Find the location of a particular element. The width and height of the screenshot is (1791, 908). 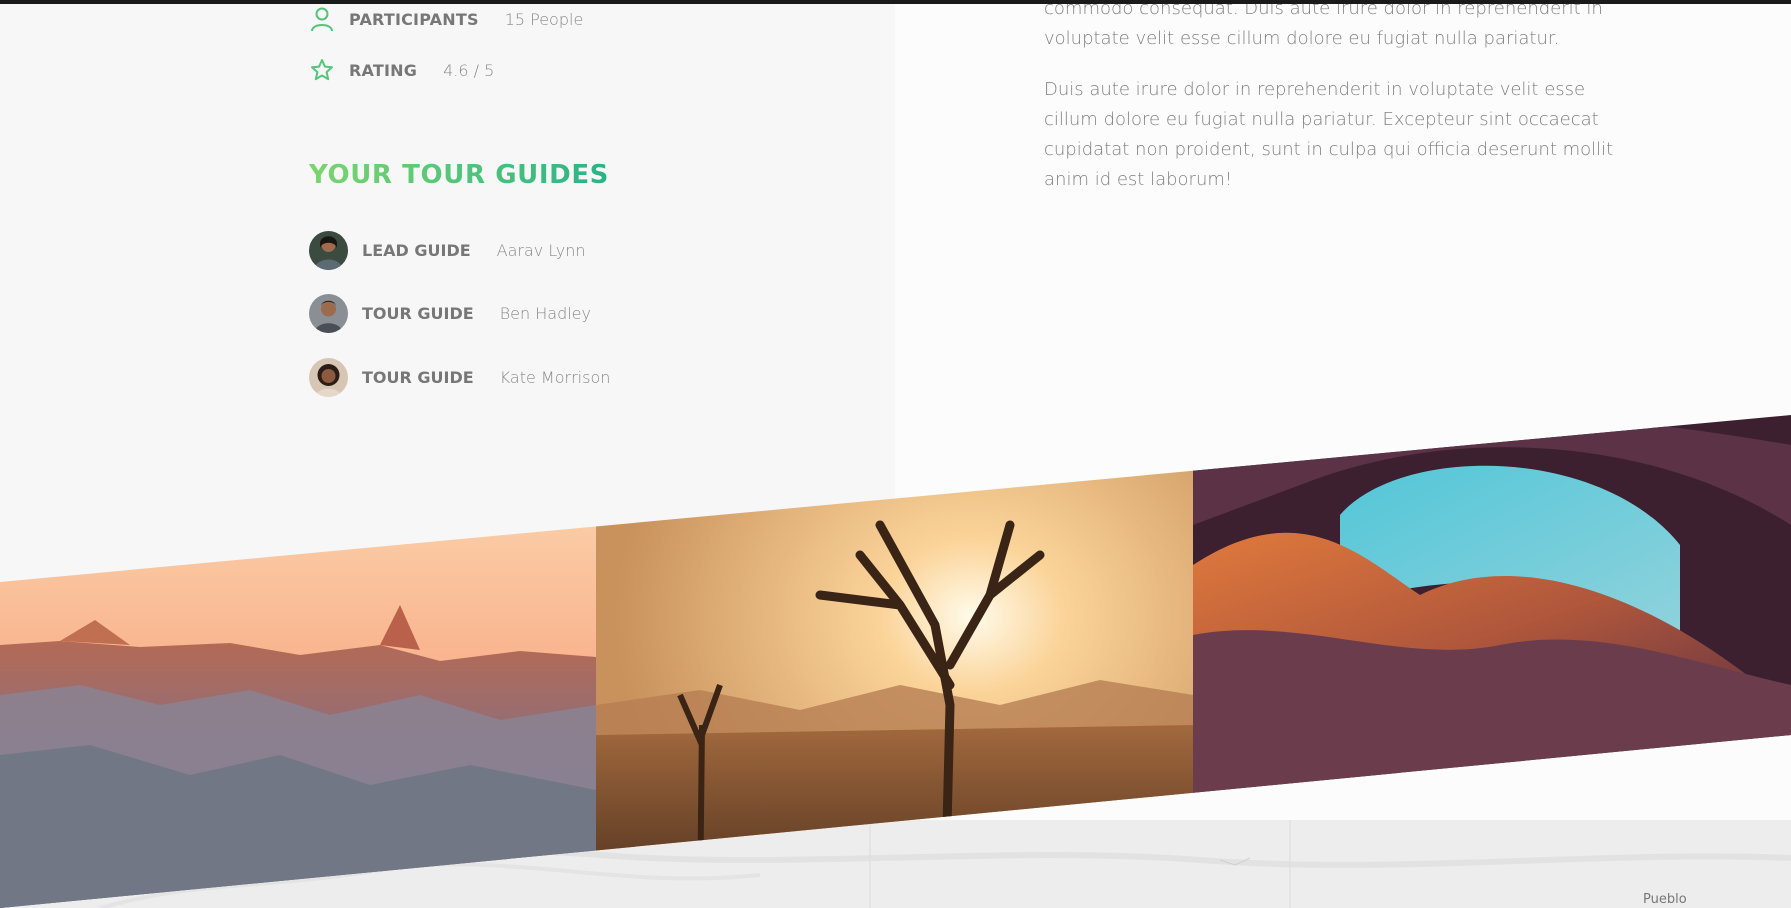

guide-item: TOUR GUIDE Ben Hadley is located at coordinates (450, 313).